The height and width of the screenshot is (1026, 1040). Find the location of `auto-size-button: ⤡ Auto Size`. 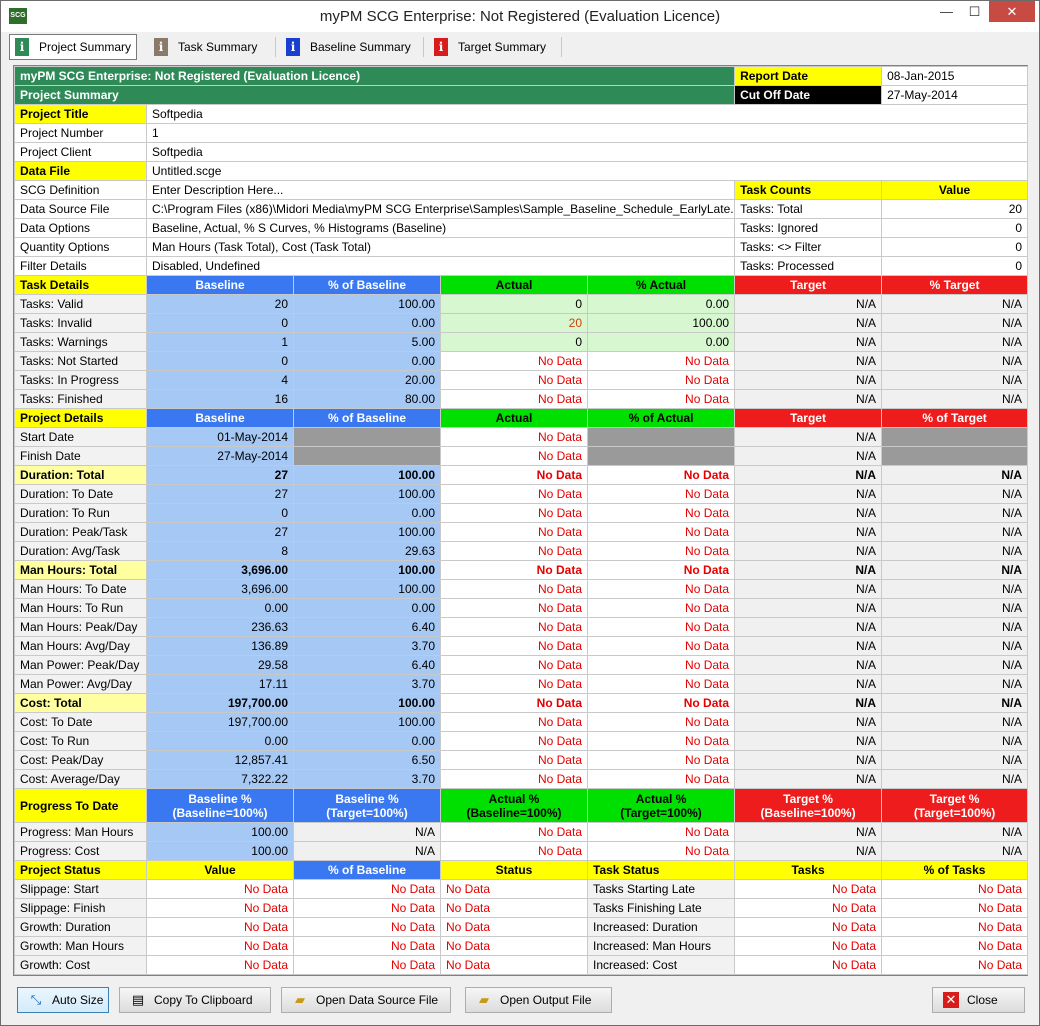

auto-size-button: ⤡ Auto Size is located at coordinates (63, 1000).